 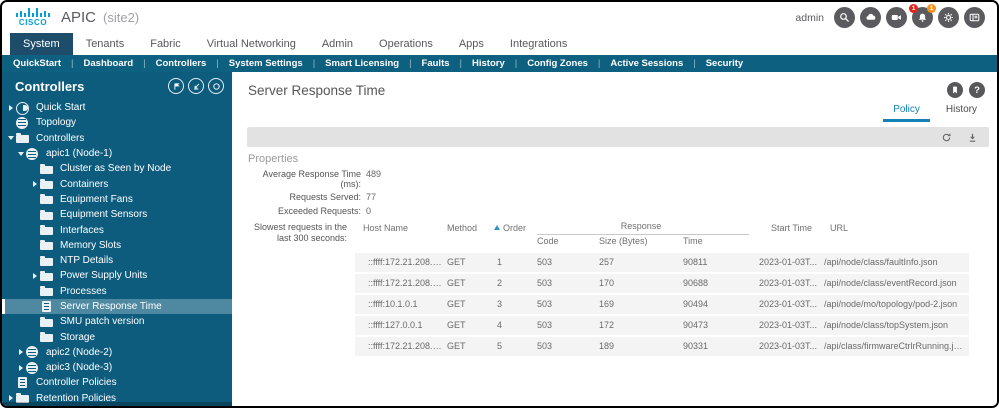 What do you see at coordinates (948, 17) in the screenshot?
I see `settings-button` at bounding box center [948, 17].